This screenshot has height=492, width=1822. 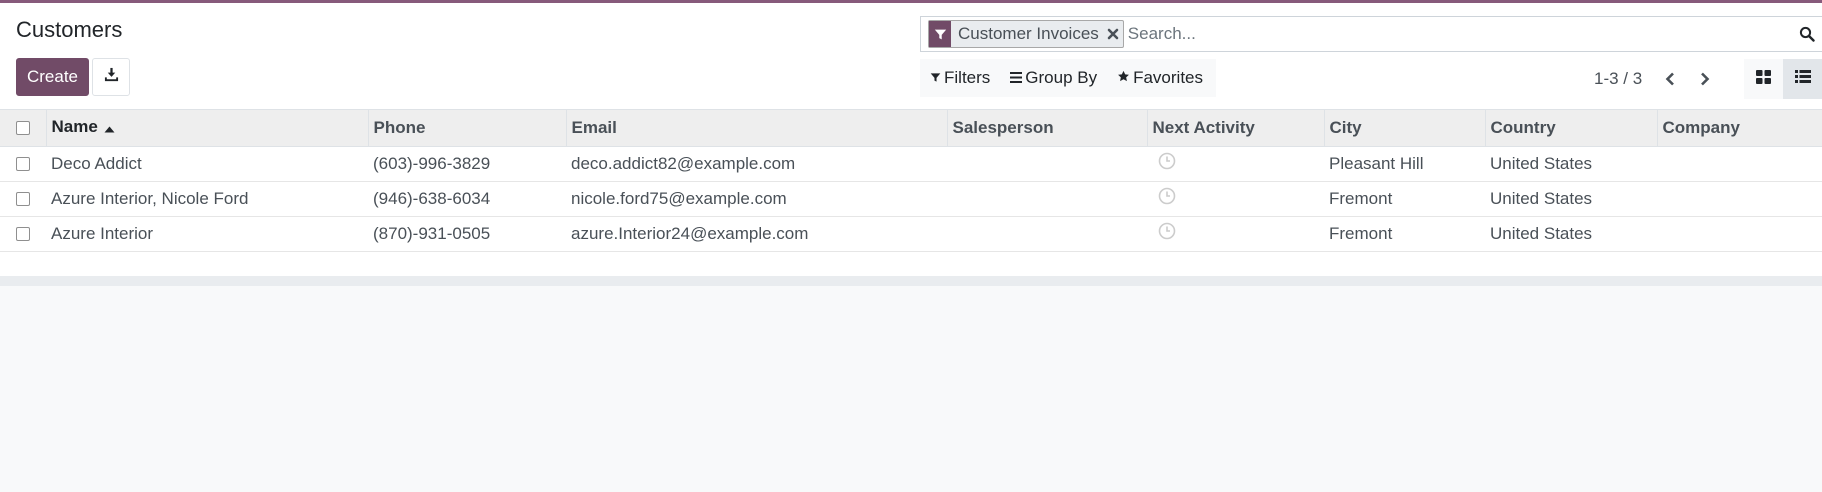 I want to click on facet-label: Customer Invoices, so click(x=1028, y=33).